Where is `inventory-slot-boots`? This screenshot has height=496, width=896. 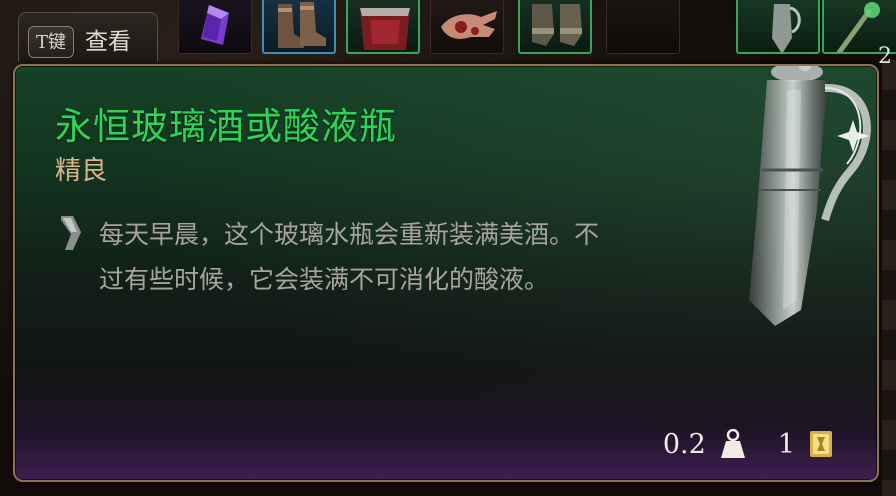
inventory-slot-boots is located at coordinates (299, 27).